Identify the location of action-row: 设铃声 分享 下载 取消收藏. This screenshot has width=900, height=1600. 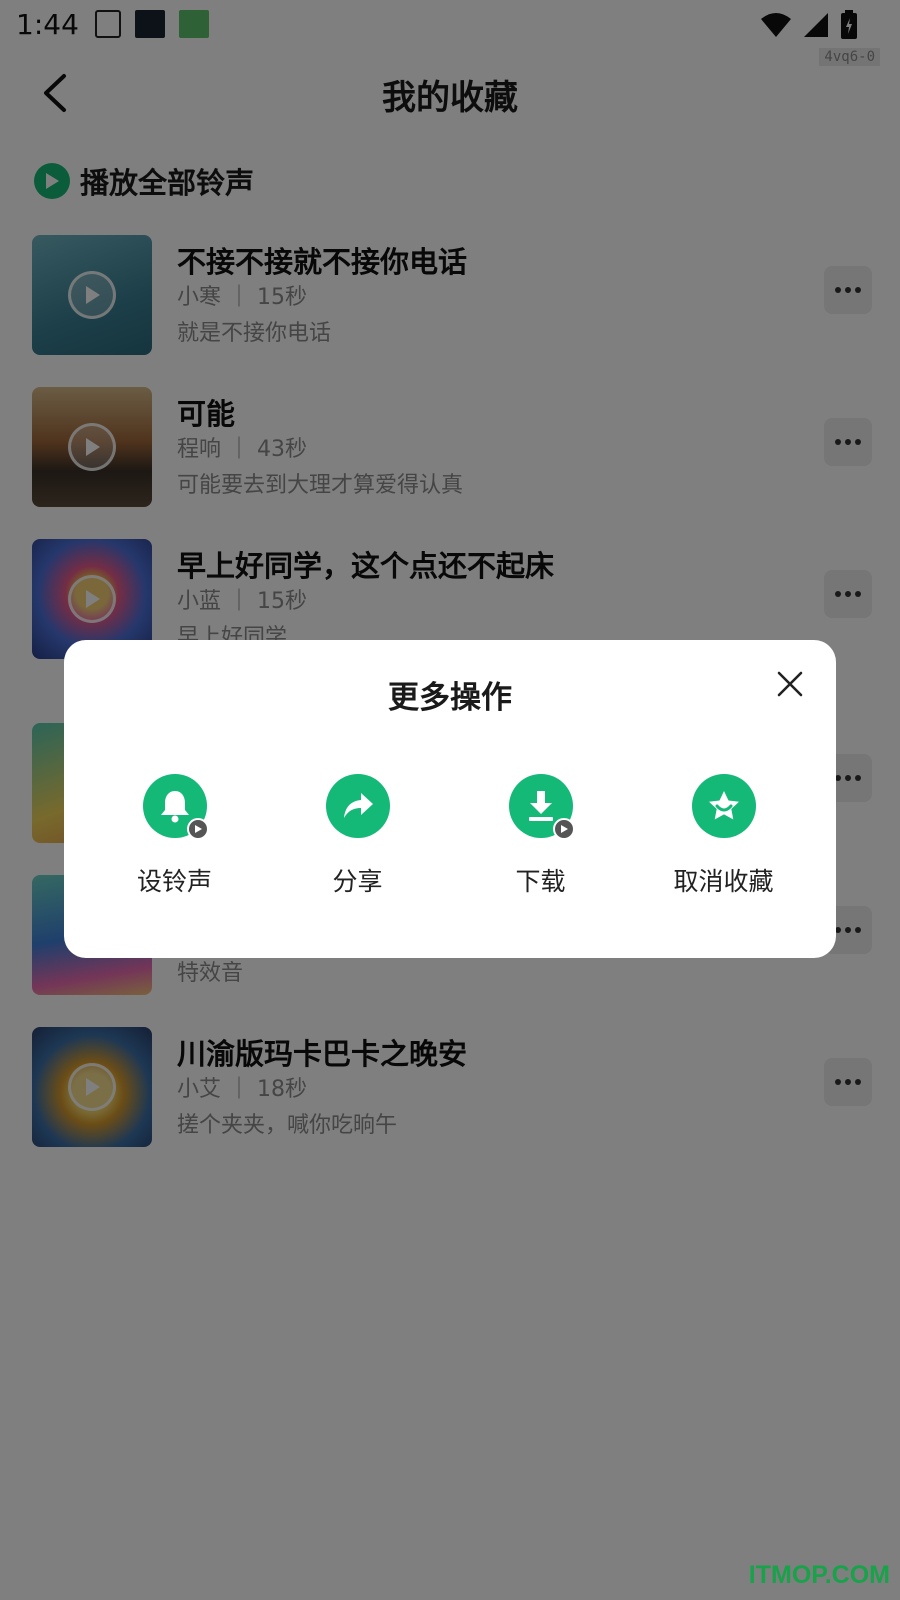
(450, 836).